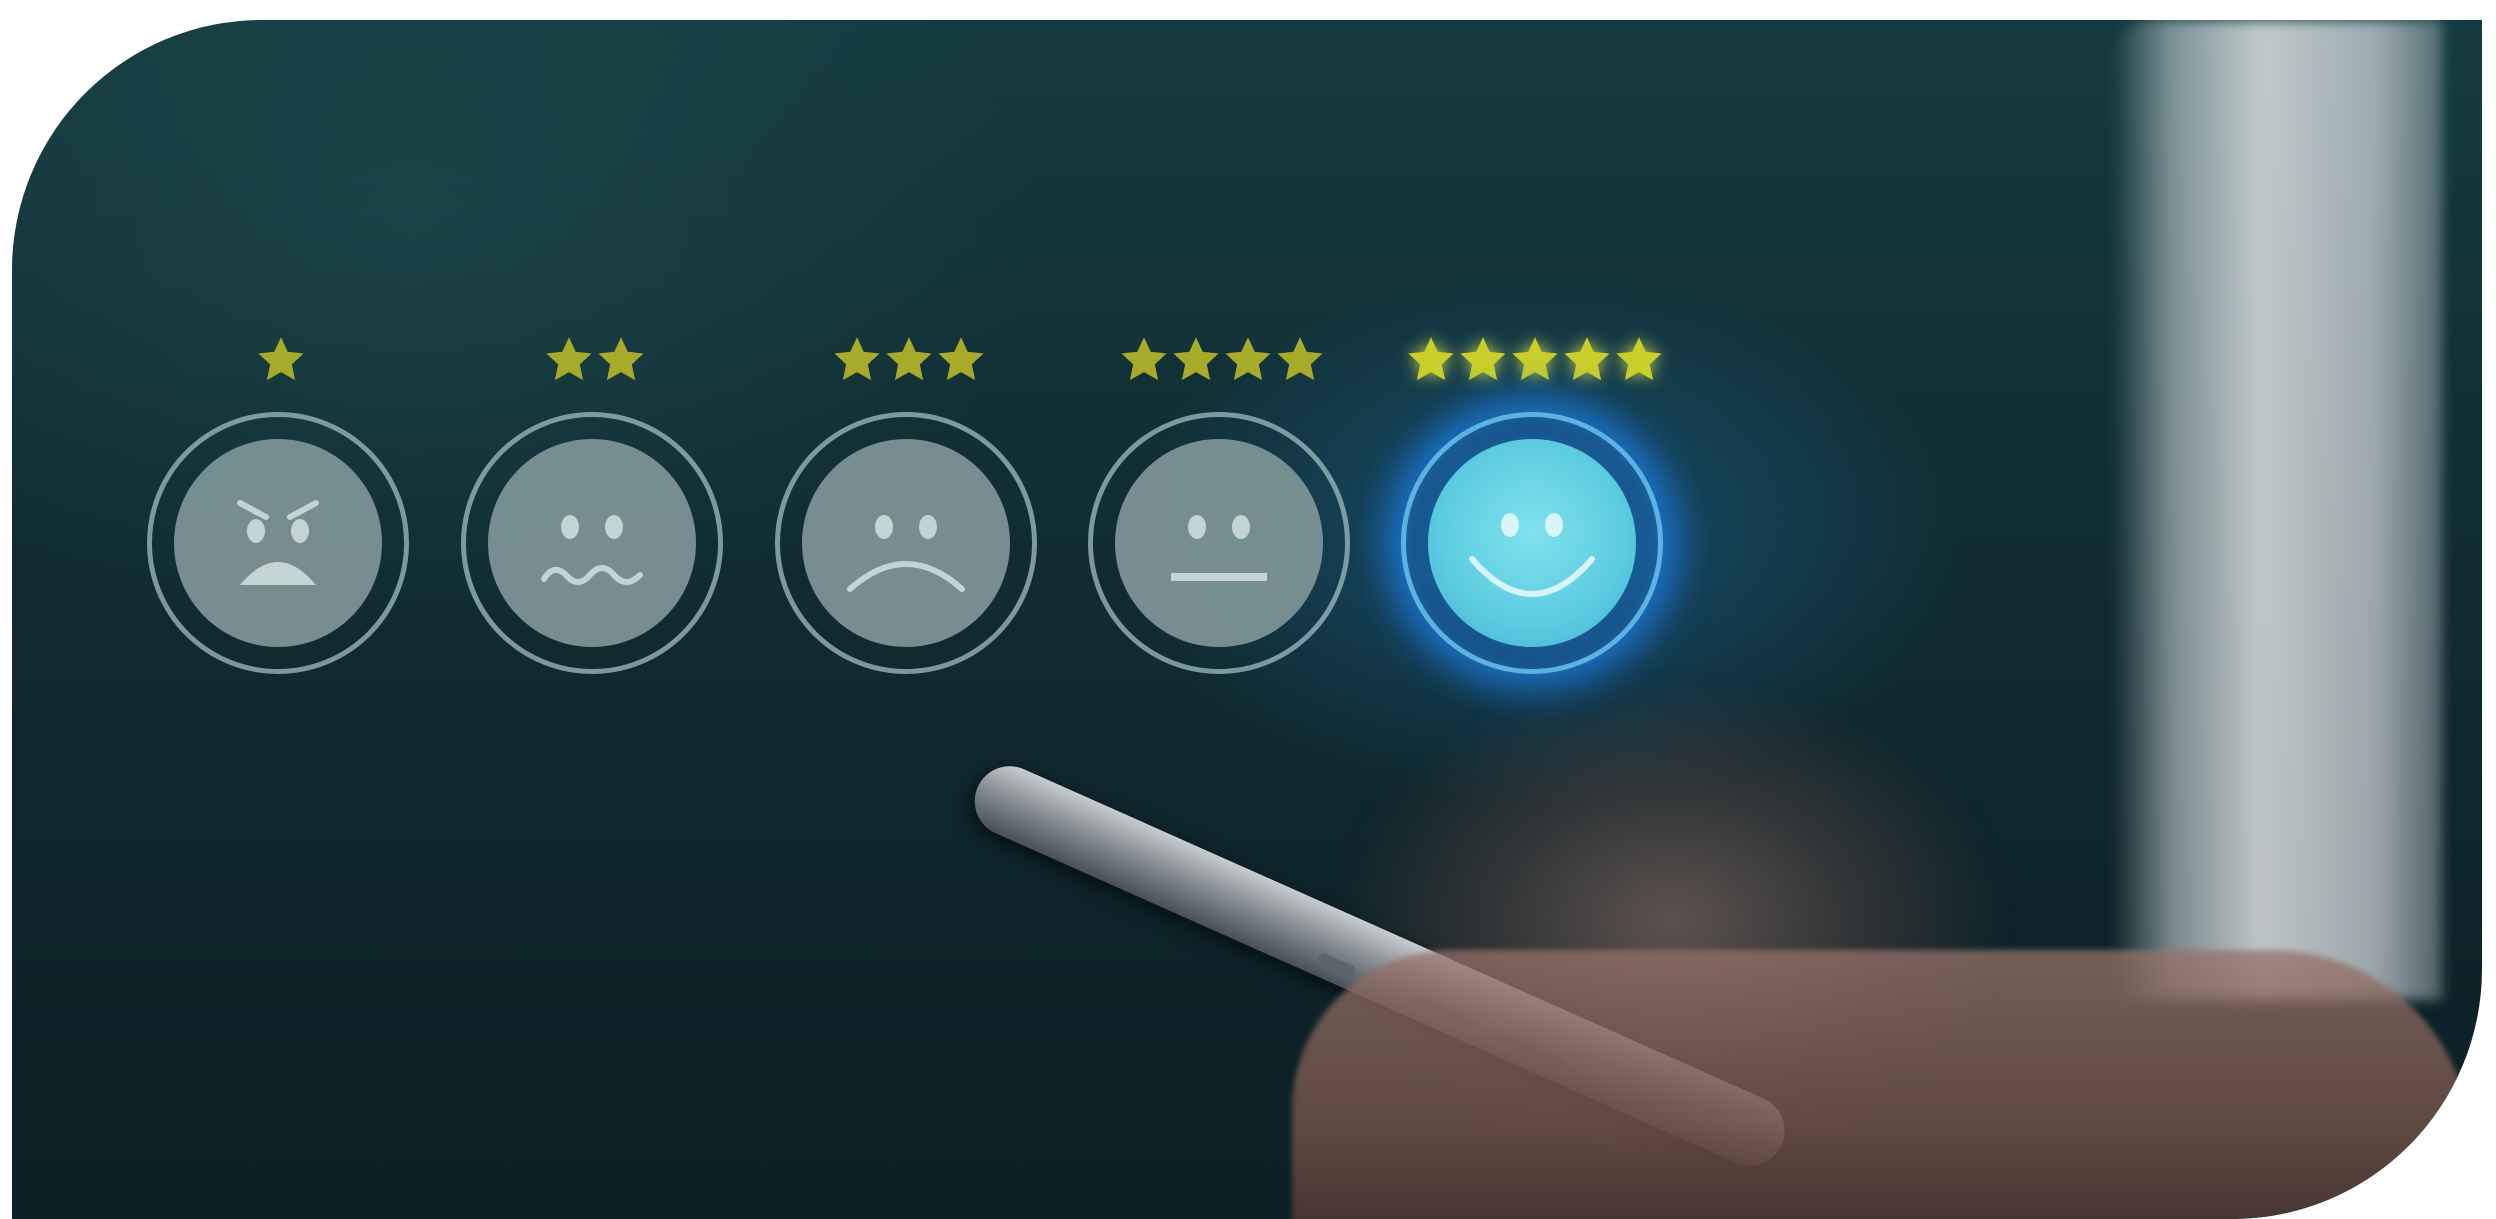 The image size is (2496, 1219). What do you see at coordinates (1532, 543) in the screenshot?
I see `happy-face-icon` at bounding box center [1532, 543].